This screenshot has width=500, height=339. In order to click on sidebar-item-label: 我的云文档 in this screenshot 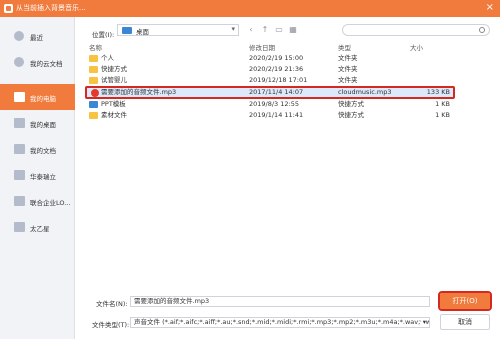, I will do `click(46, 64)`.